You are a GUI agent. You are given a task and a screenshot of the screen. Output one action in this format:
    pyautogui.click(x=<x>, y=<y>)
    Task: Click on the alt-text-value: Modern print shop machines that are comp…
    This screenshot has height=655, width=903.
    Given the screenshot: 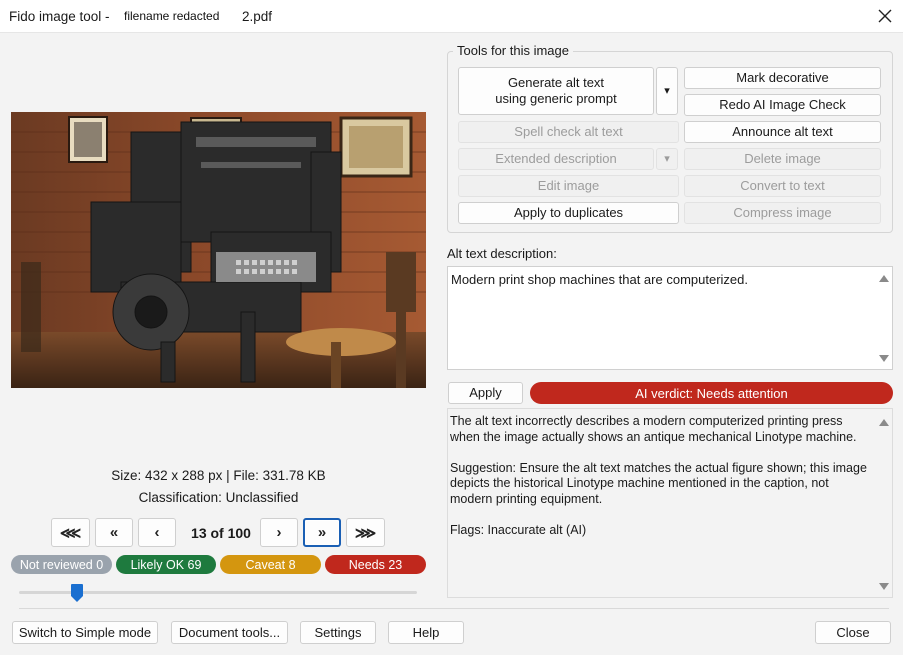 What is the action you would take?
    pyautogui.click(x=599, y=279)
    